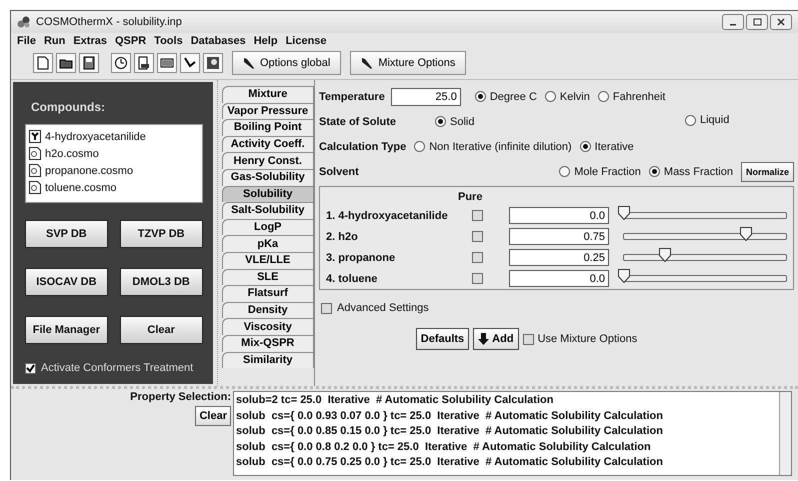  What do you see at coordinates (698, 172) in the screenshot?
I see `radio-label: Mass Fraction` at bounding box center [698, 172].